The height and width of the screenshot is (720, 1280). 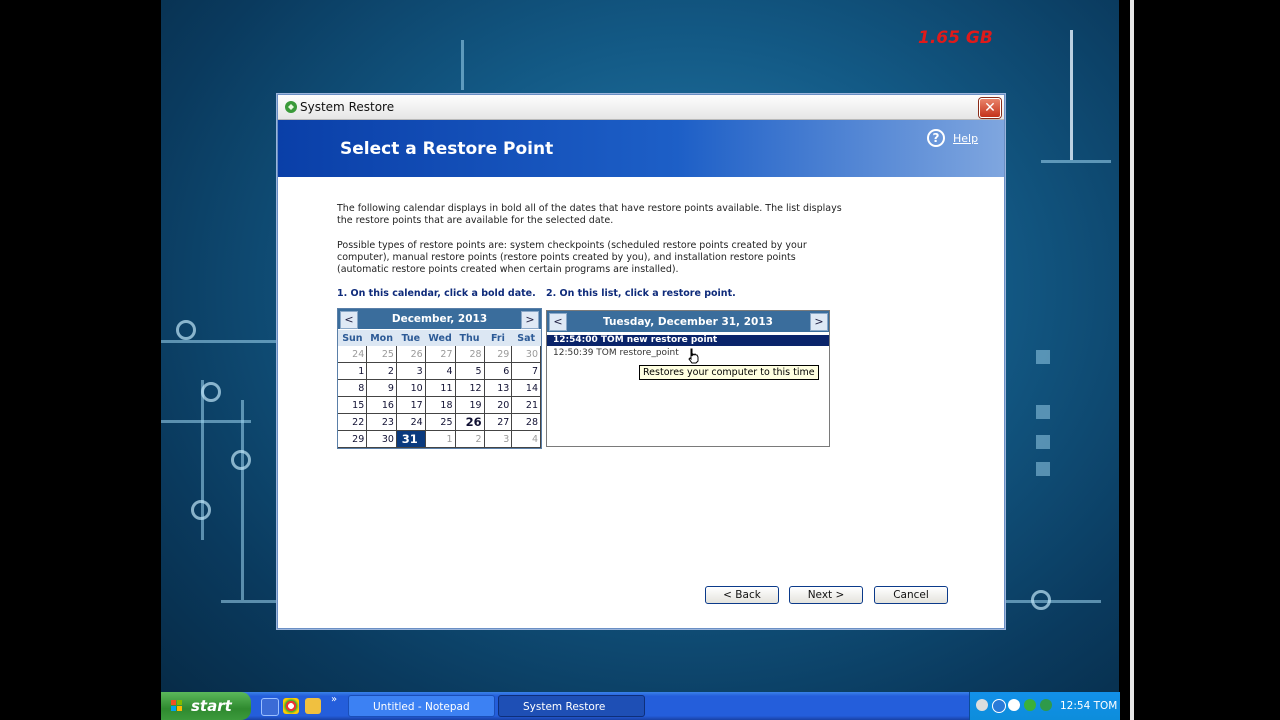 What do you see at coordinates (530, 320) in the screenshot?
I see `next-month-button: >` at bounding box center [530, 320].